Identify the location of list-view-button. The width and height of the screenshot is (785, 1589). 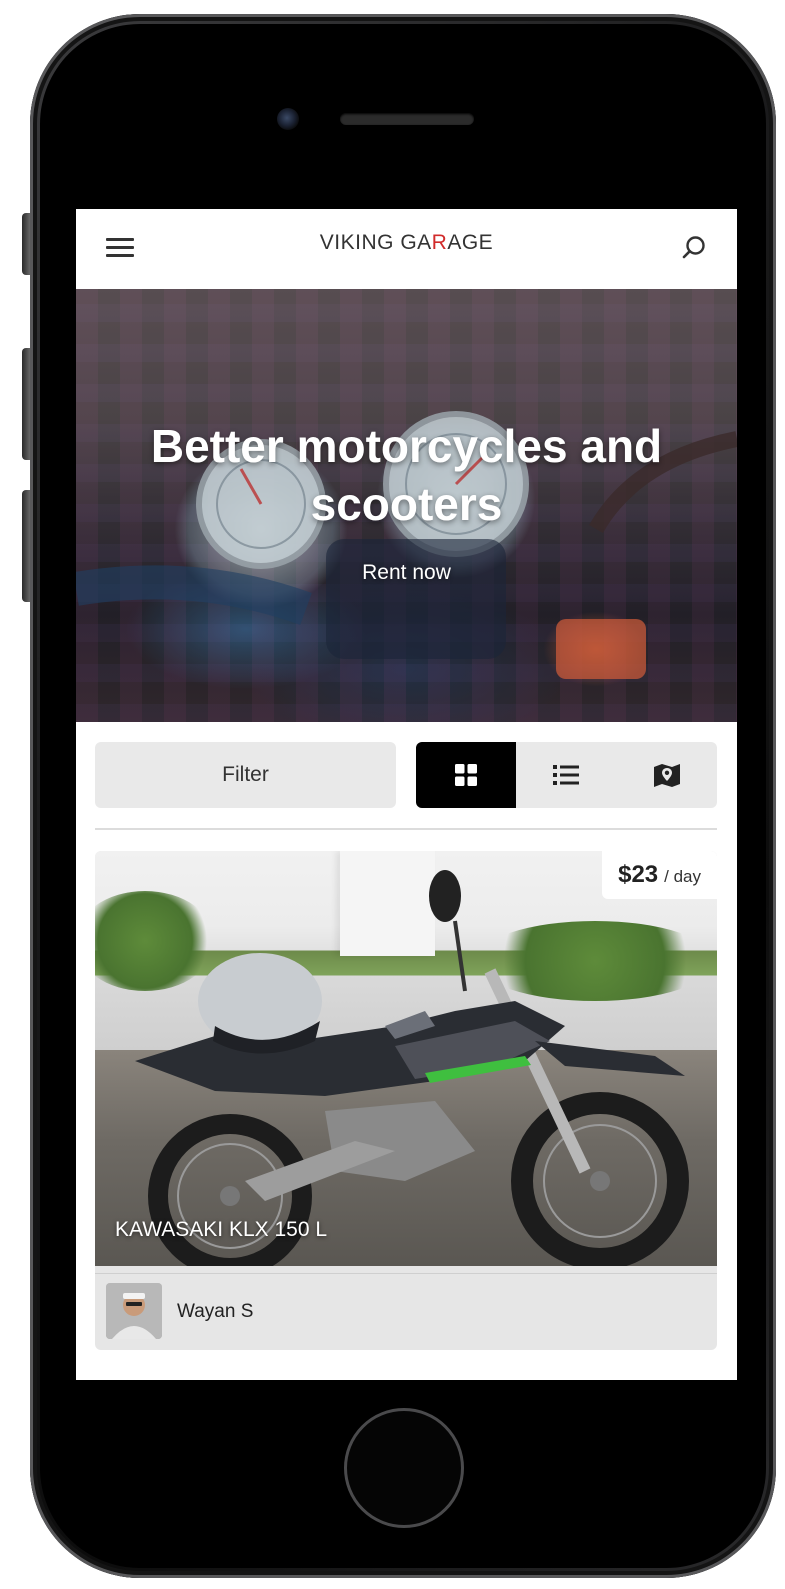
(566, 775).